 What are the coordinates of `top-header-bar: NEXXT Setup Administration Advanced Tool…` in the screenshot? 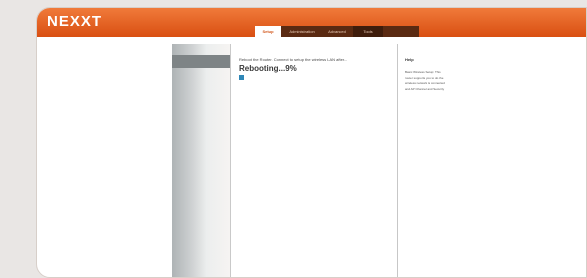 It's located at (311, 22).